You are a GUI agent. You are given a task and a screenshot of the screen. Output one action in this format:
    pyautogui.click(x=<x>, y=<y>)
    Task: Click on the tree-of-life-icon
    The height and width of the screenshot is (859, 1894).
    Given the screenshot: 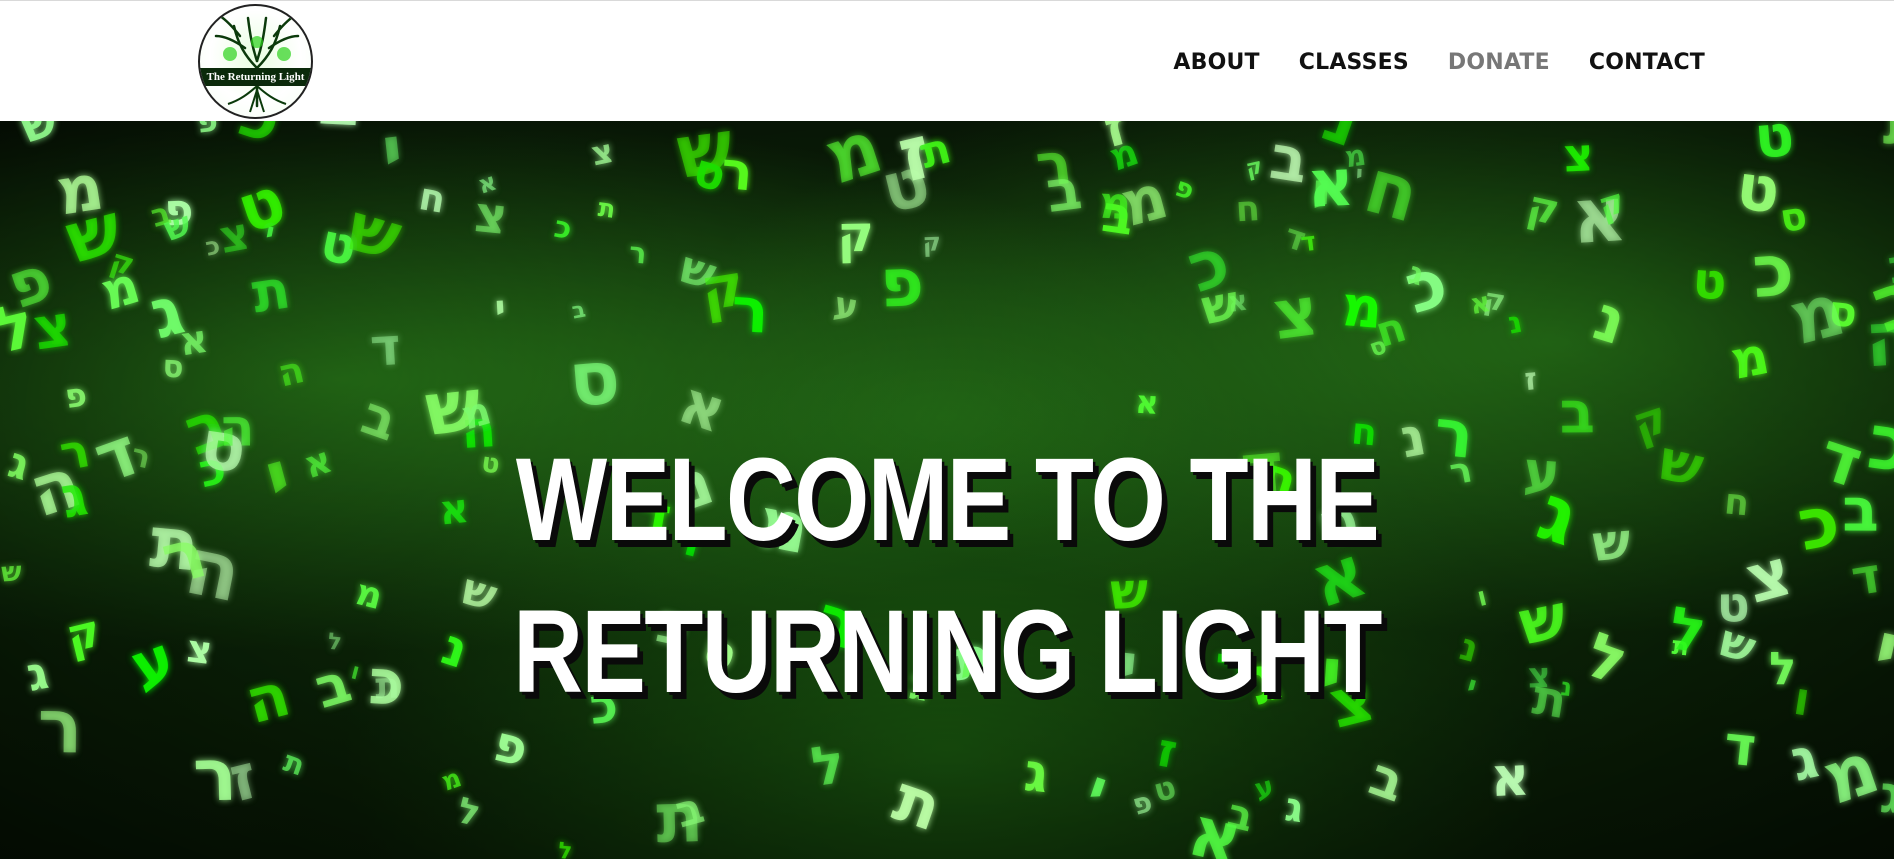 What is the action you would take?
    pyautogui.click(x=257, y=63)
    